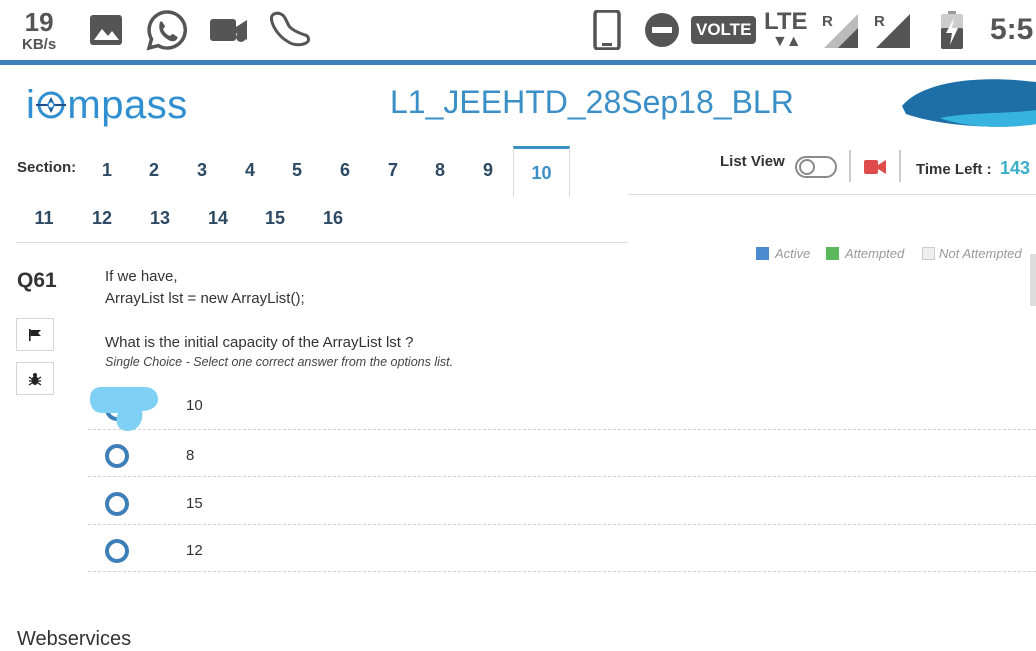 Image resolution: width=1036 pixels, height=651 pixels. I want to click on video-call-icon, so click(229, 30).